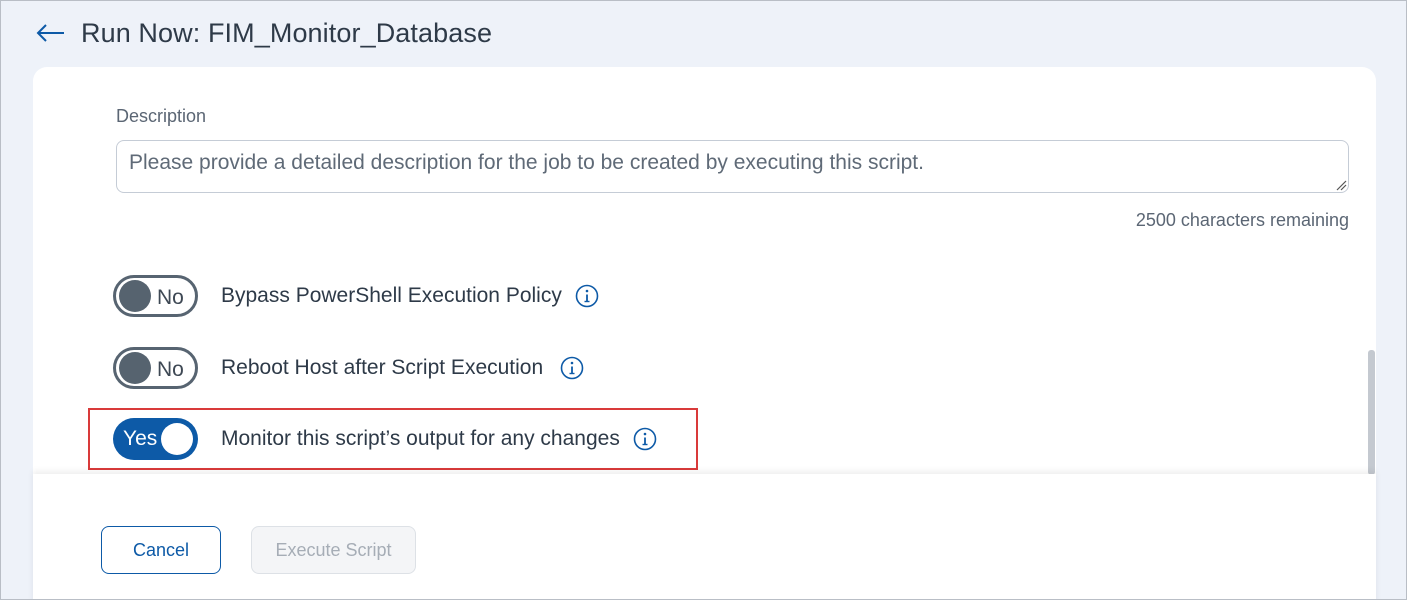 The height and width of the screenshot is (600, 1407). What do you see at coordinates (382, 367) in the screenshot?
I see `reboot-host-label: Reboot Host after Script Execution` at bounding box center [382, 367].